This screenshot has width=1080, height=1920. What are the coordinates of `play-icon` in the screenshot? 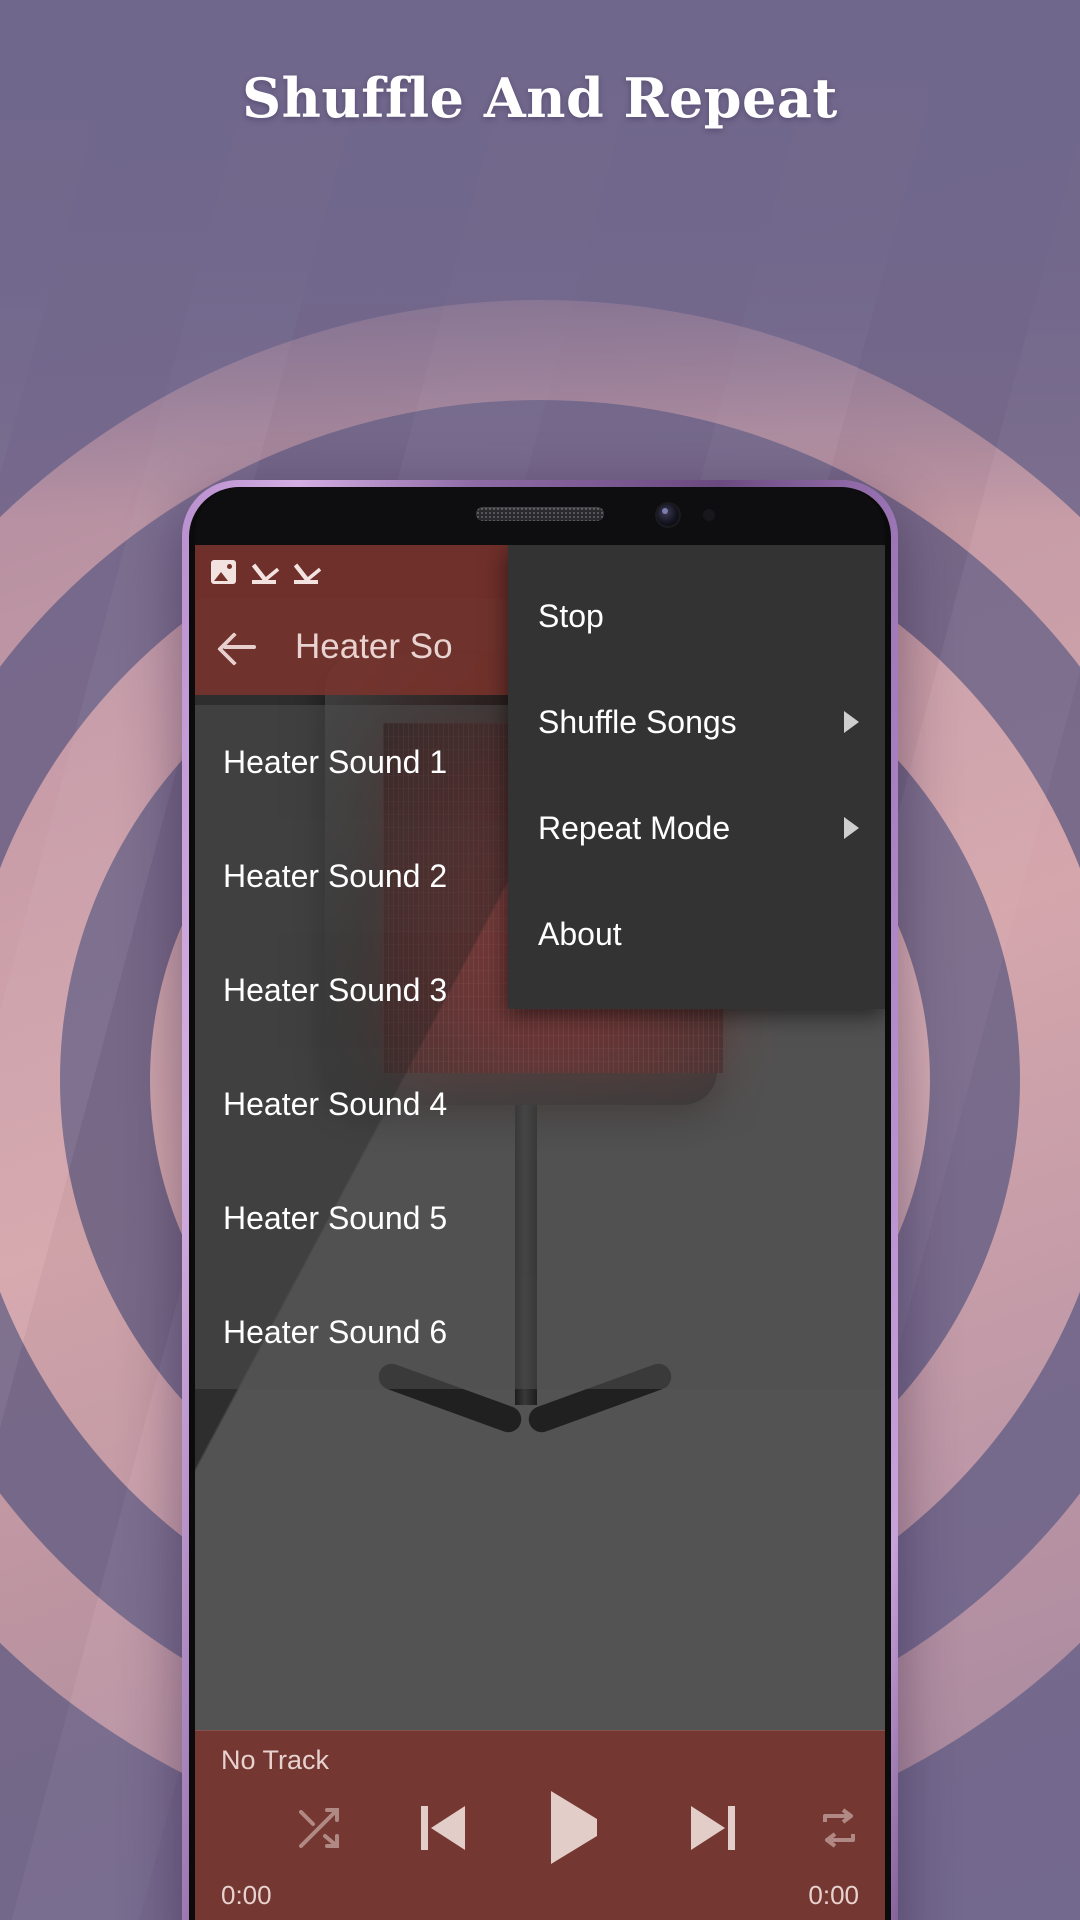 It's located at (574, 1827).